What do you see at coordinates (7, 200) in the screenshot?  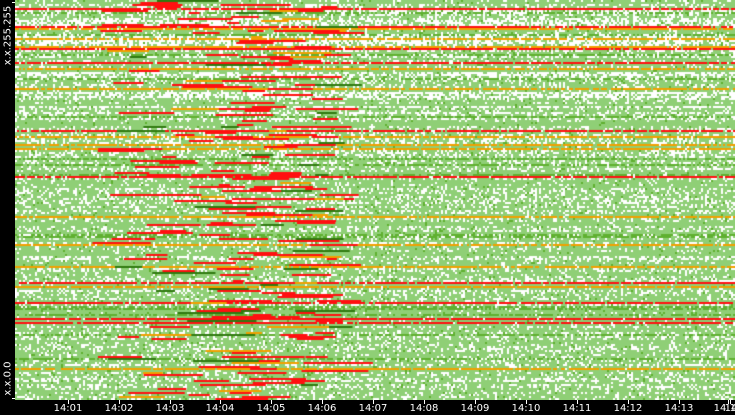 I see `y-axis: x.x.255.255 x.x.0.0` at bounding box center [7, 200].